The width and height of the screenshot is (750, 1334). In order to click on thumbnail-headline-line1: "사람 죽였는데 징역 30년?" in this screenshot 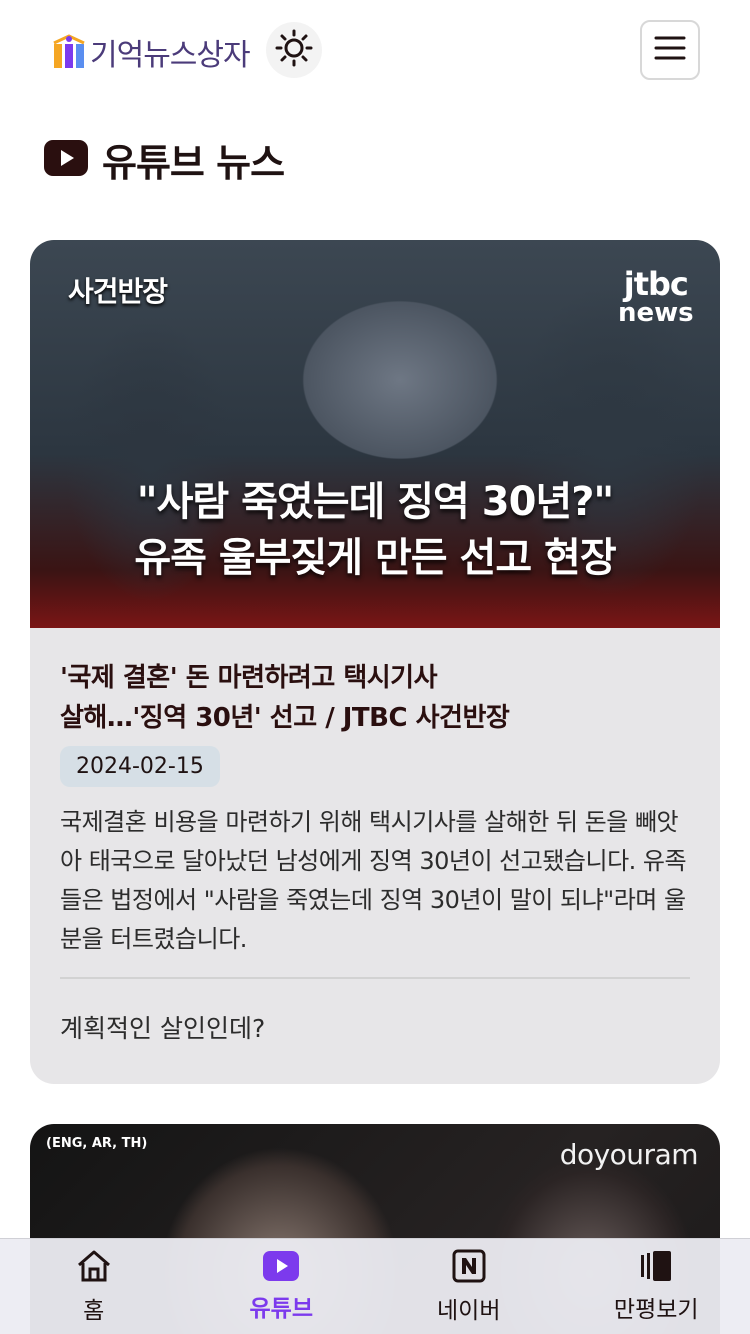, I will do `click(375, 502)`.